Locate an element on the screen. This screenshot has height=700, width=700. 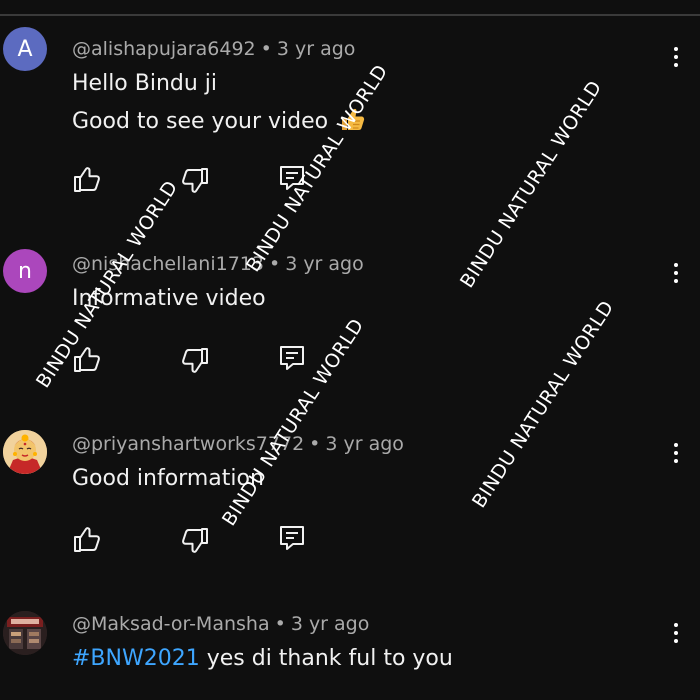
avatar: n is located at coordinates (25, 271).